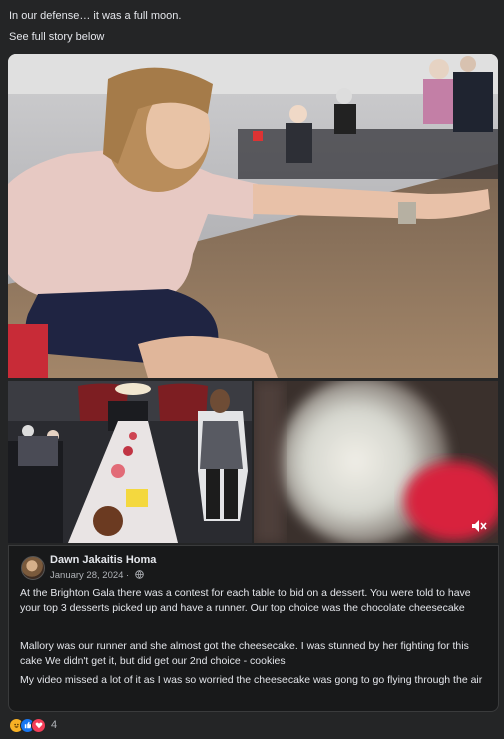 The height and width of the screenshot is (739, 504). Describe the element at coordinates (139, 574) in the screenshot. I see `globe-icon` at that location.